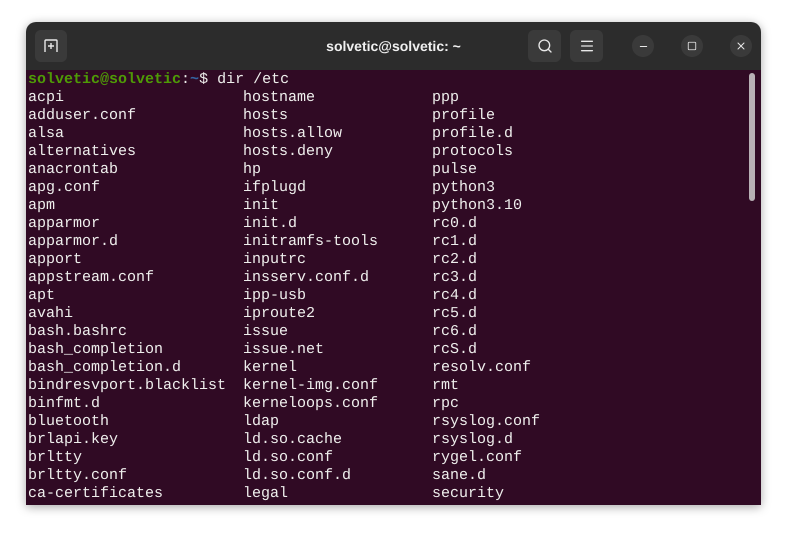 The width and height of the screenshot is (786, 533). Describe the element at coordinates (261, 422) in the screenshot. I see `file-name: ldap` at that location.